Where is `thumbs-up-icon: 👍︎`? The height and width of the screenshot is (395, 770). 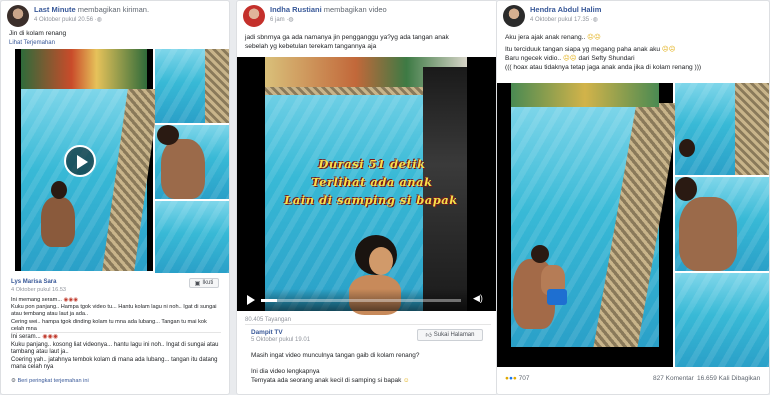
thumbs-up-icon: 👍︎ is located at coordinates (428, 336).